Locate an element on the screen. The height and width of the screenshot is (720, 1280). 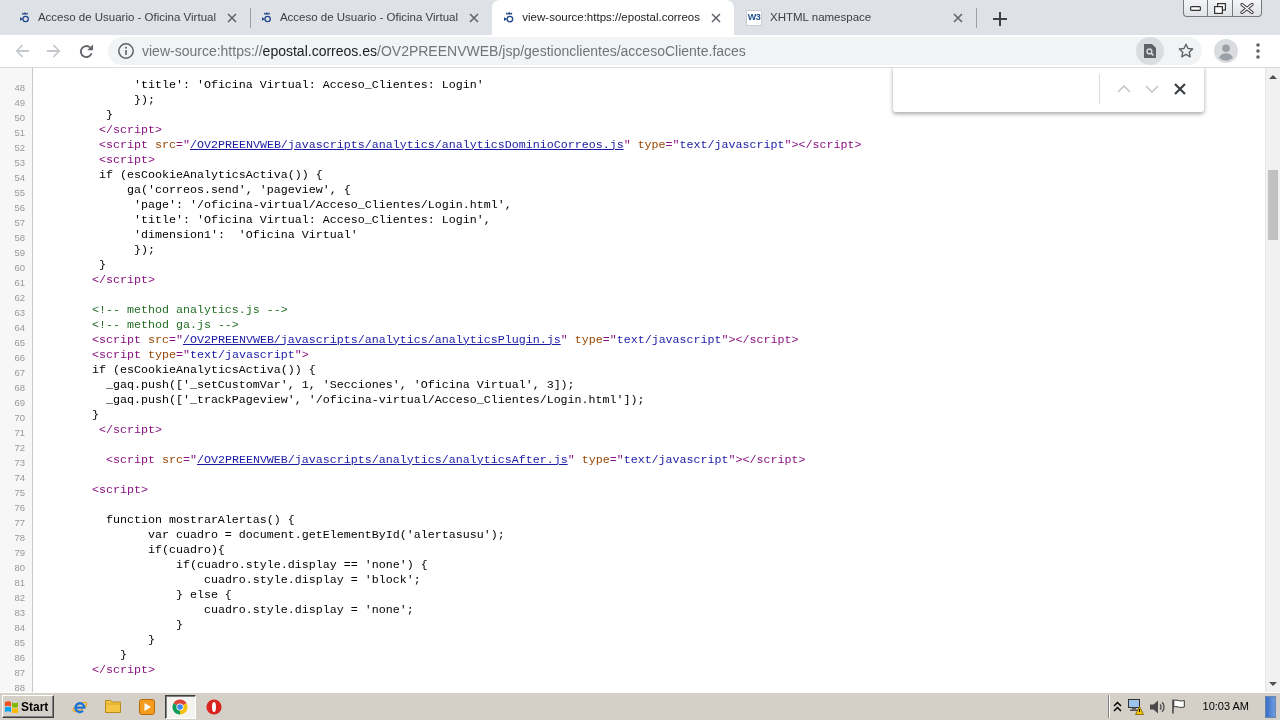
code-line: if(cuadro.style.display == 'none') { is located at coordinates (301, 564).